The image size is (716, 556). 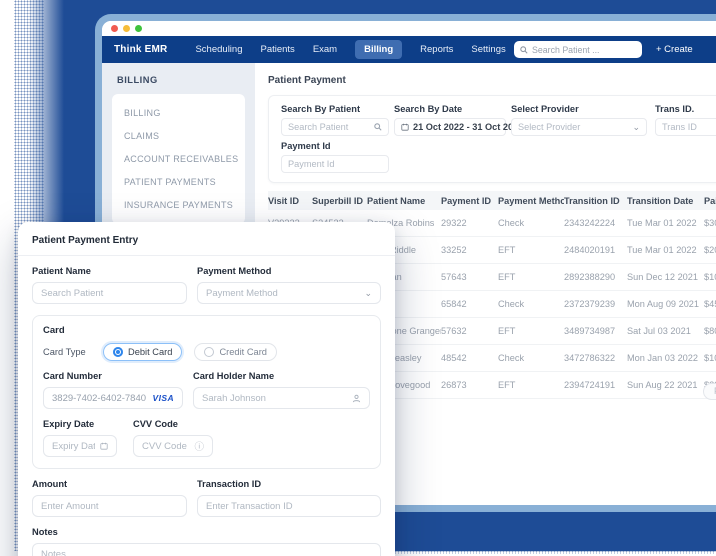 I want to click on table-cell: Mon Aug 09 2021, so click(x=663, y=304).